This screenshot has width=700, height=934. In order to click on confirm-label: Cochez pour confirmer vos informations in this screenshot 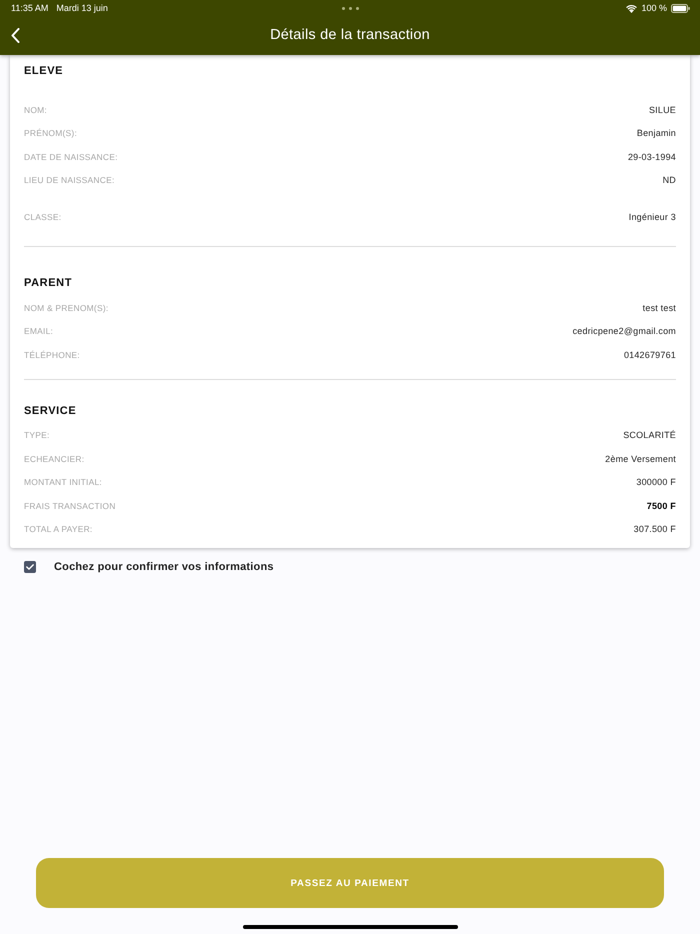, I will do `click(164, 567)`.